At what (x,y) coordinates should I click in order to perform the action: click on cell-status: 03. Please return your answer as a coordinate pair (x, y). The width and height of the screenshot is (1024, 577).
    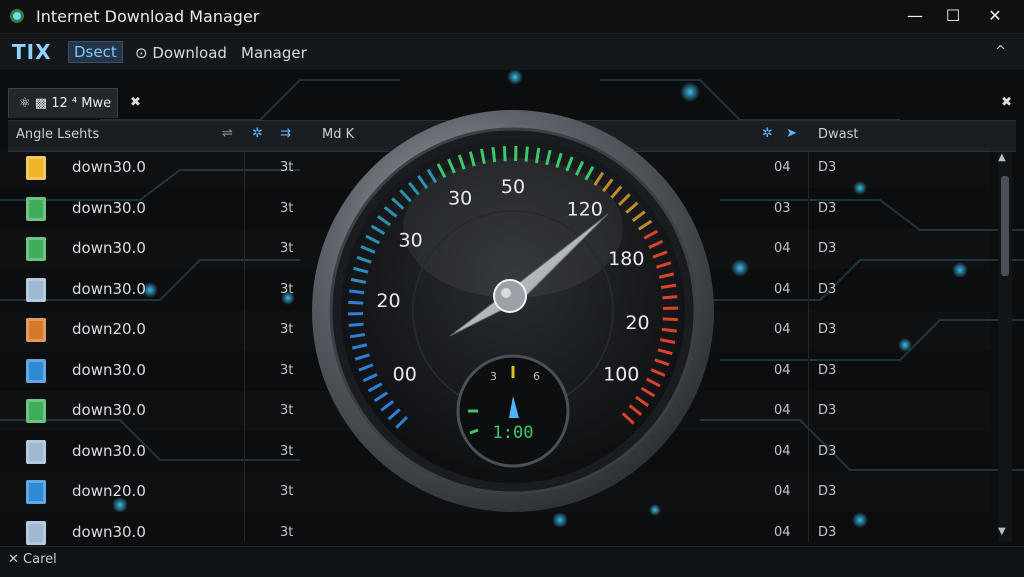
    Looking at the image, I should click on (782, 208).